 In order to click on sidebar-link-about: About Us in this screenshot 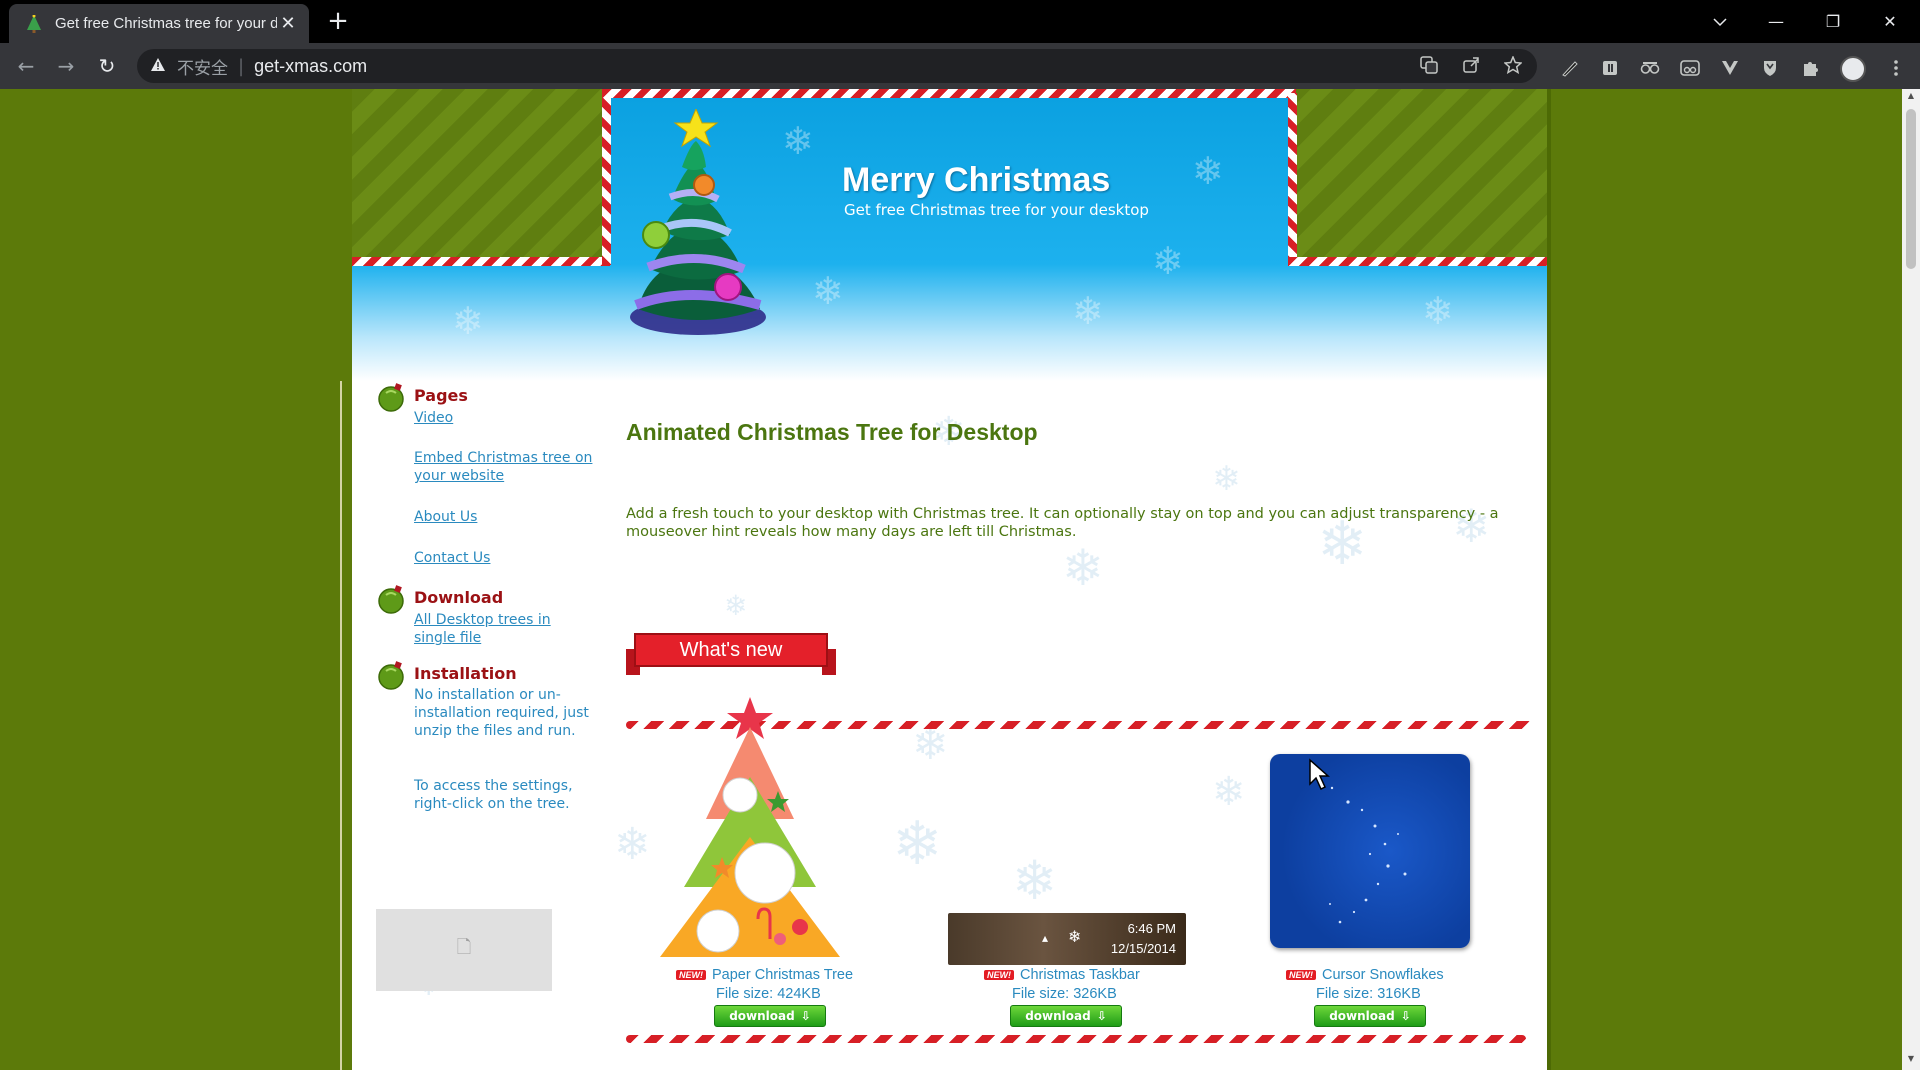, I will do `click(504, 517)`.